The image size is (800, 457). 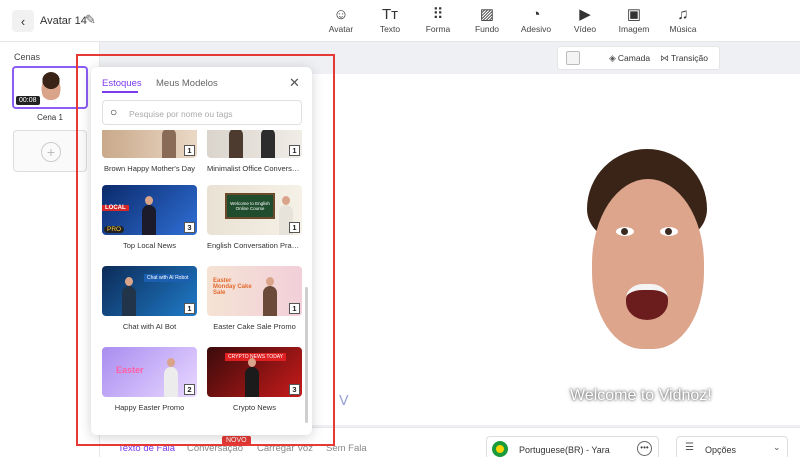 I want to click on transition-button: ⋈ Transição, so click(x=684, y=58).